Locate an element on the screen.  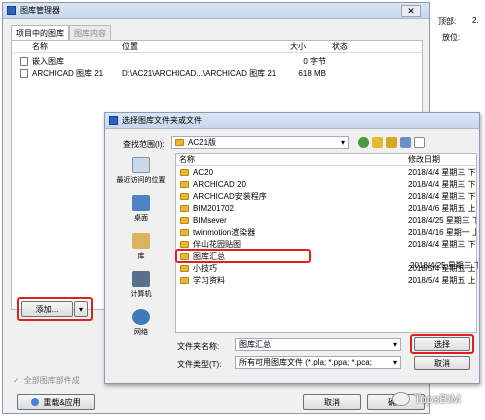
file-row: BIMsever 2018/4/25 星期三 下 is located at coordinates (326, 220).